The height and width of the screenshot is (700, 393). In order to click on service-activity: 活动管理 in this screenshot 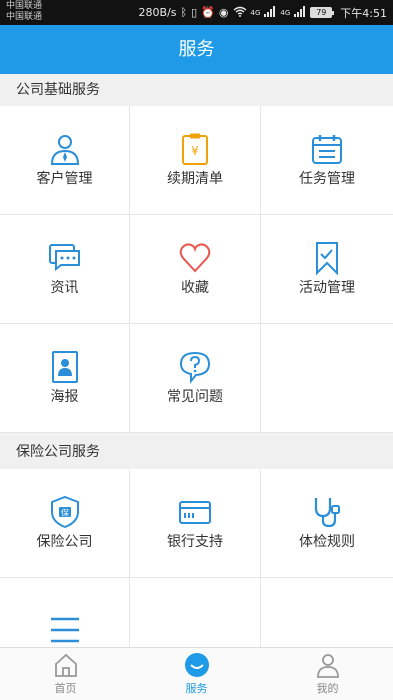, I will do `click(327, 269)`.